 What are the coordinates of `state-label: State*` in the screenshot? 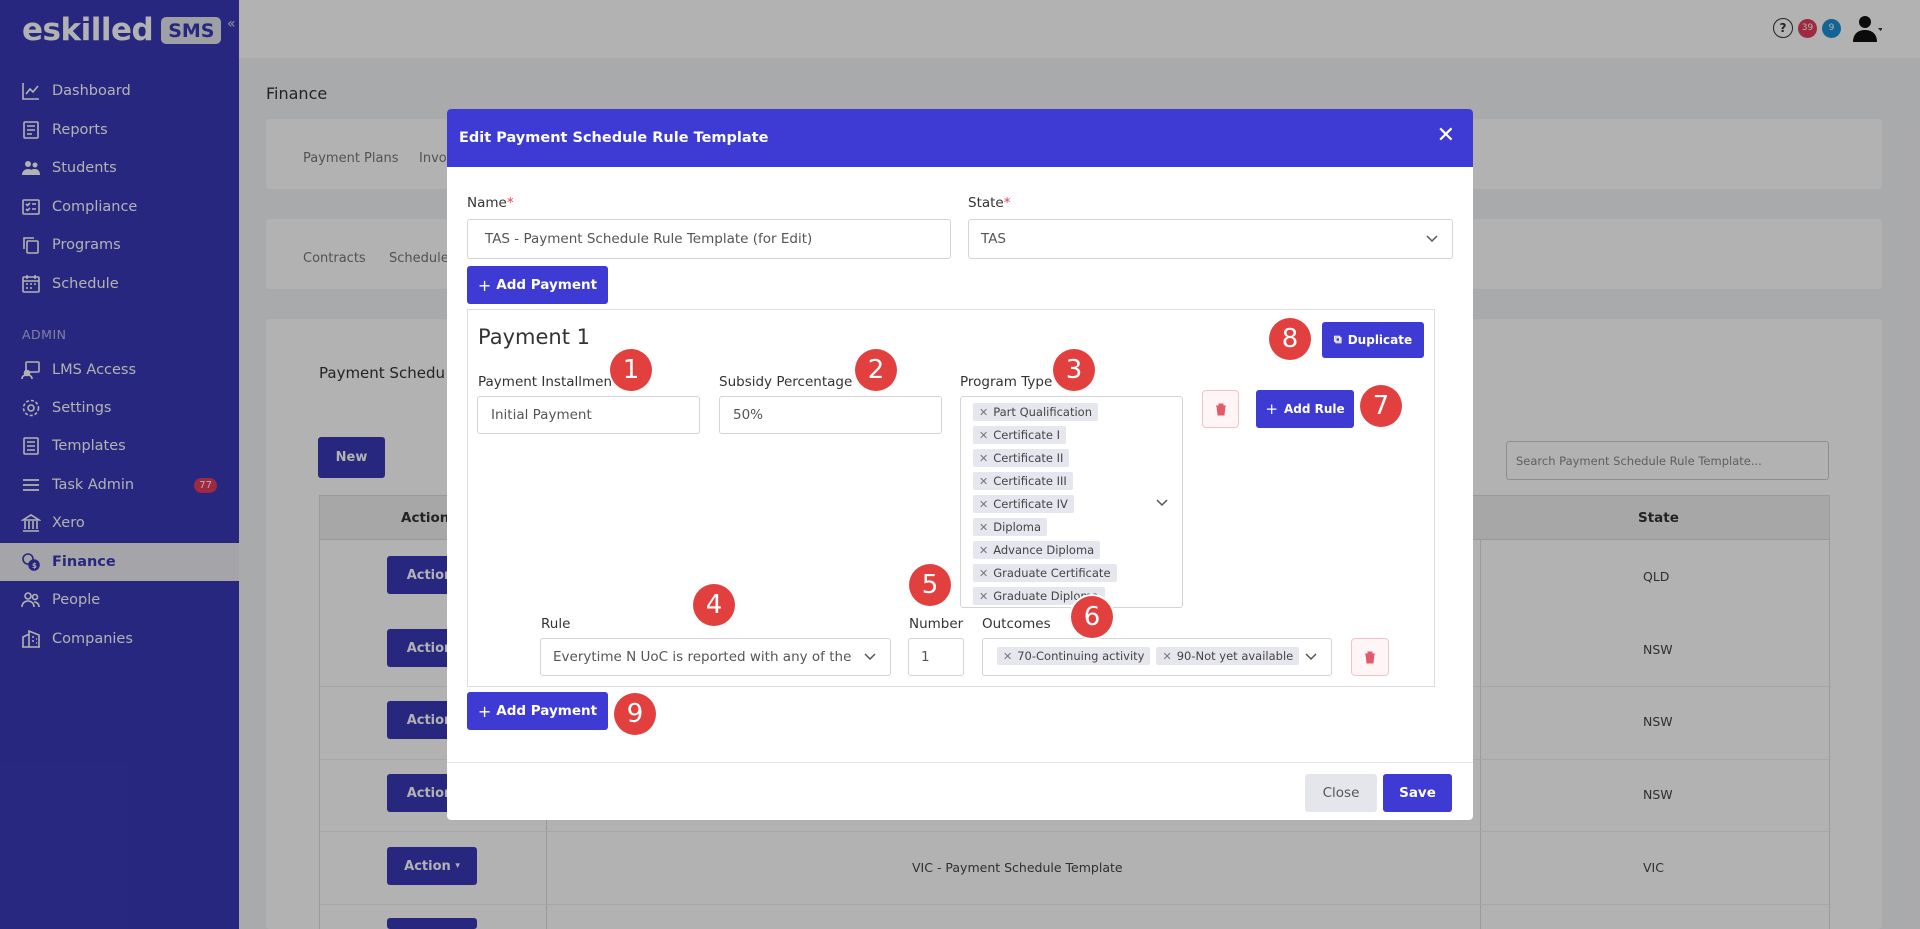 It's located at (989, 203).